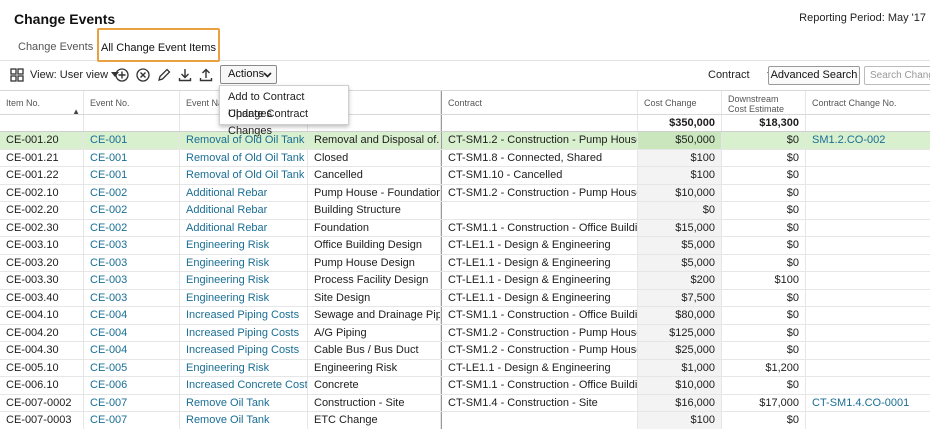 This screenshot has height=429, width=930. I want to click on upload-icon, so click(206, 75).